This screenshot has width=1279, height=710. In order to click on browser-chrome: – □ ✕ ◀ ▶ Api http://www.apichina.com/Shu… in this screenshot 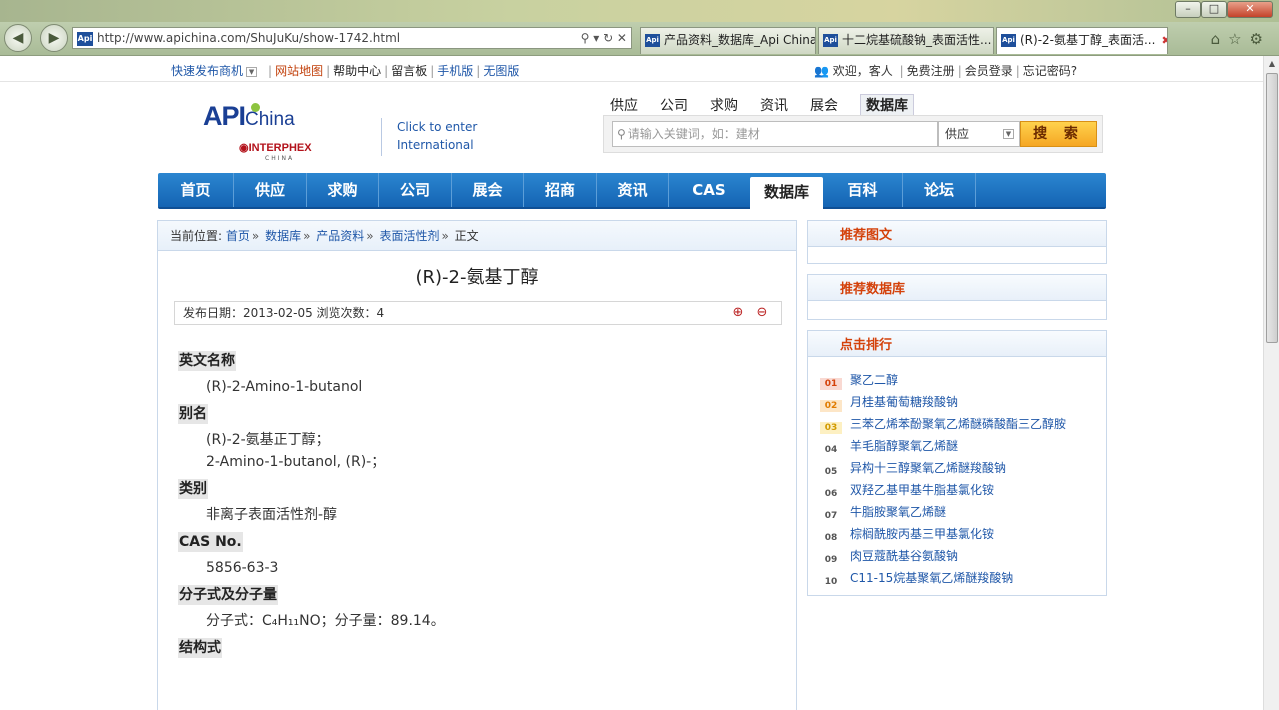, I will do `click(639, 28)`.